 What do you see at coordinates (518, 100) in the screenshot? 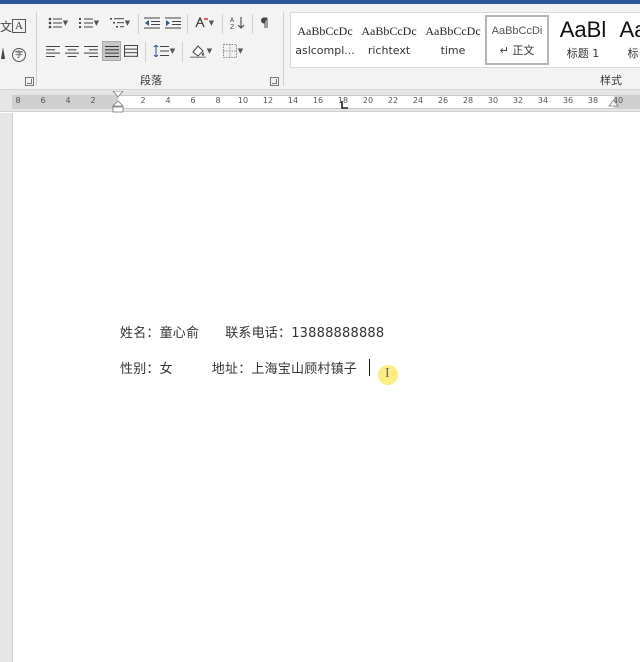
I see `ruler-tick-label: 32` at bounding box center [518, 100].